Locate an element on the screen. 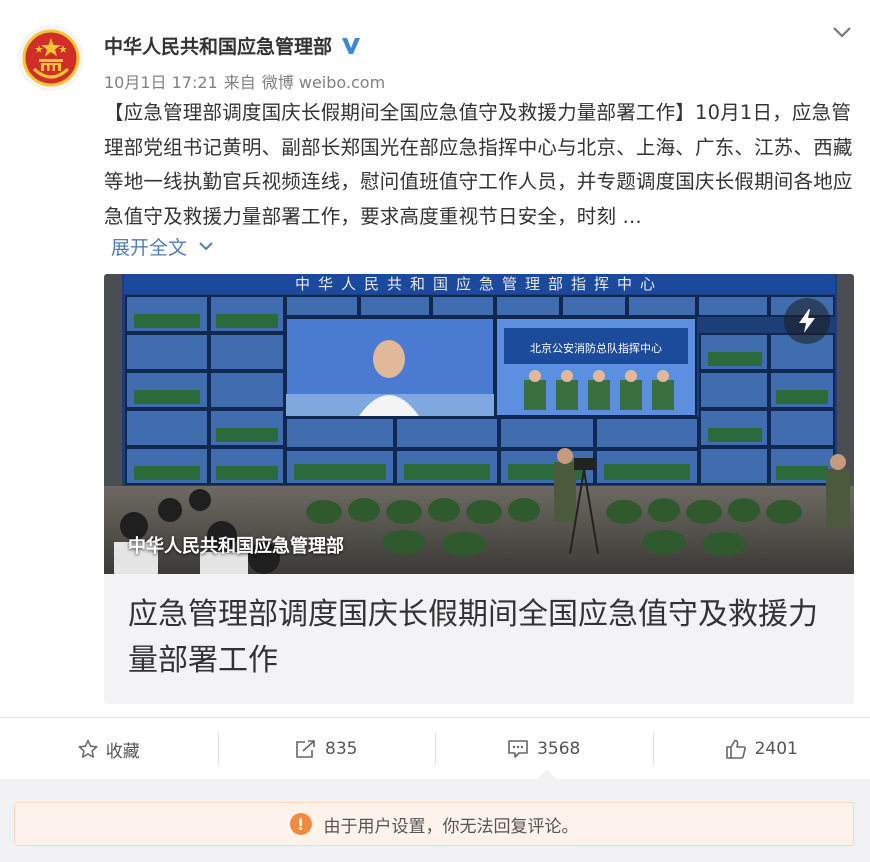 This screenshot has width=870, height=862. verified-v-icon is located at coordinates (351, 46).